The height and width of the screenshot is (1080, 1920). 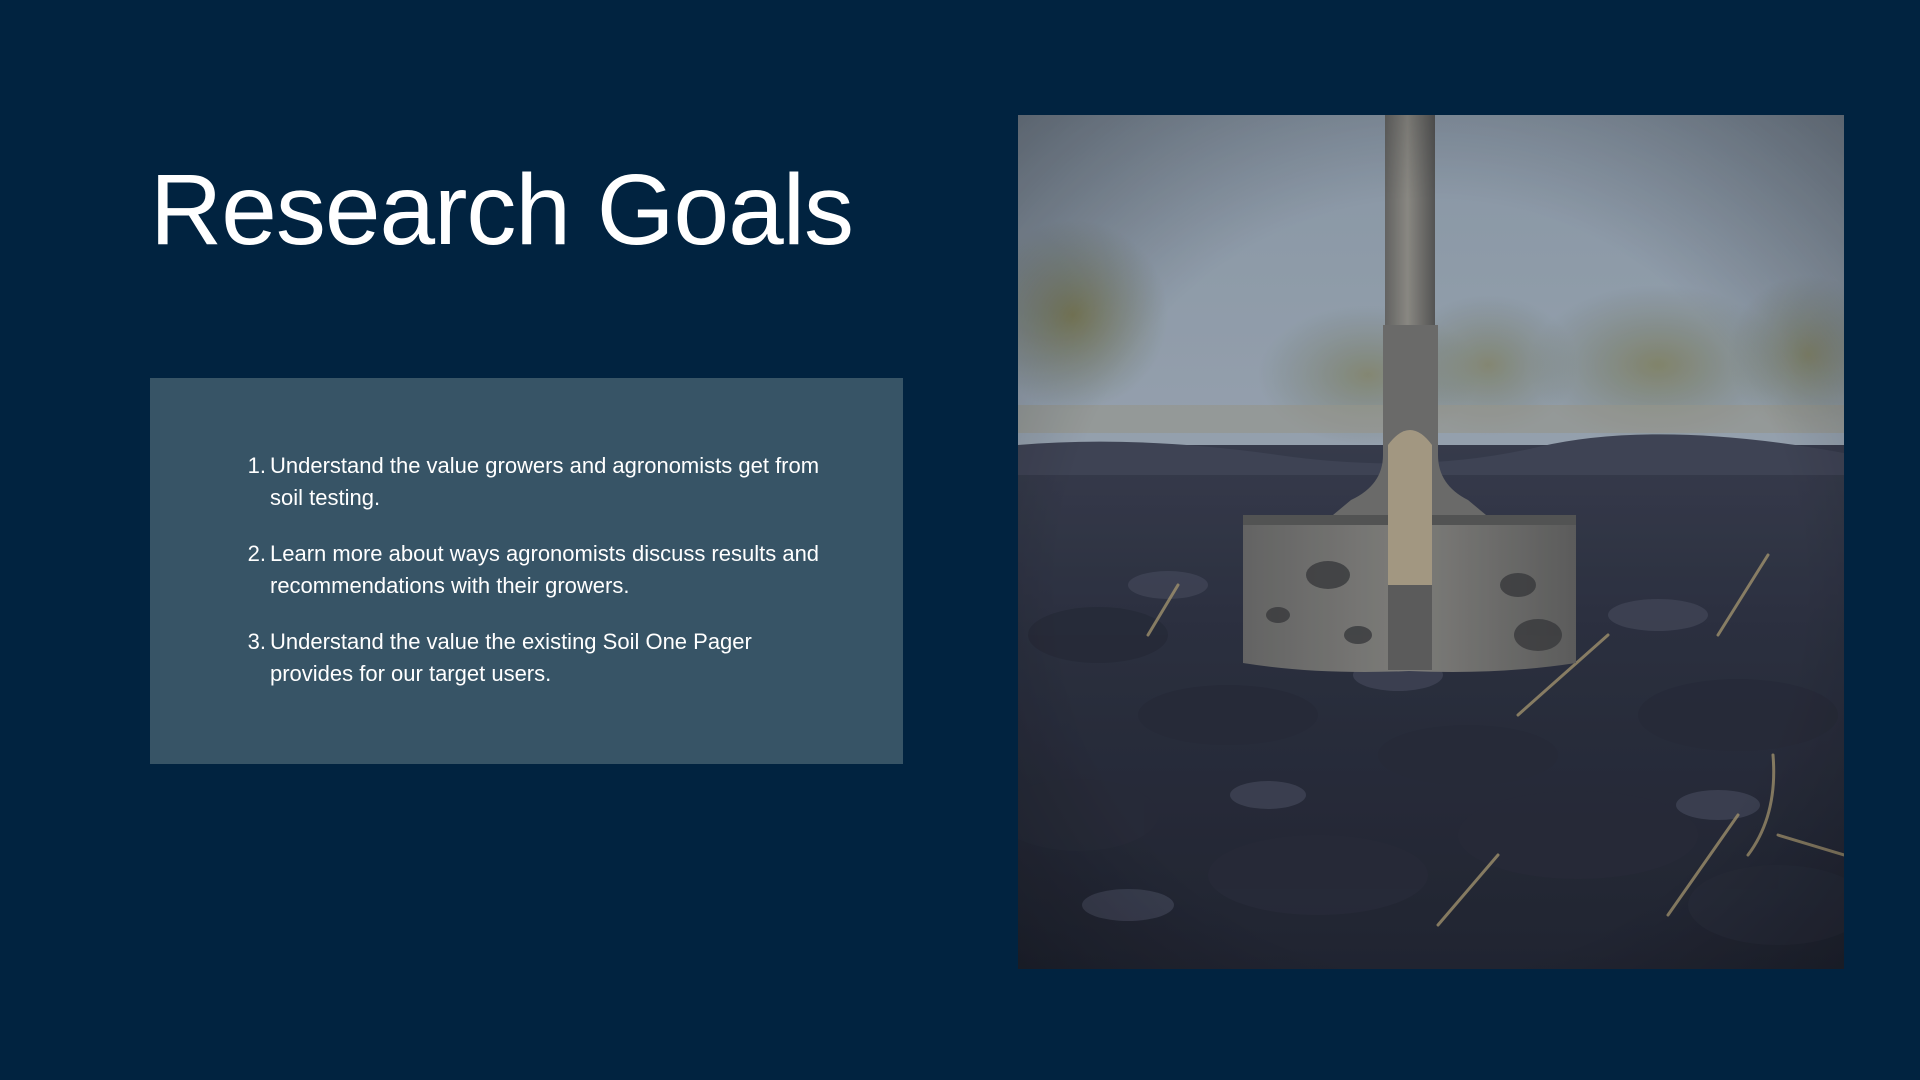 I want to click on goal-number: 3., so click(x=256, y=641).